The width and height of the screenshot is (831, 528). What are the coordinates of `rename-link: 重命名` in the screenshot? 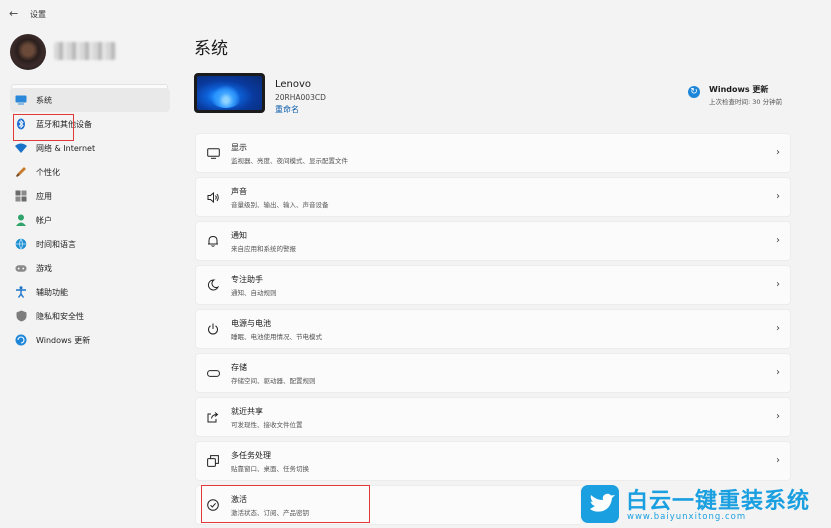 It's located at (287, 109).